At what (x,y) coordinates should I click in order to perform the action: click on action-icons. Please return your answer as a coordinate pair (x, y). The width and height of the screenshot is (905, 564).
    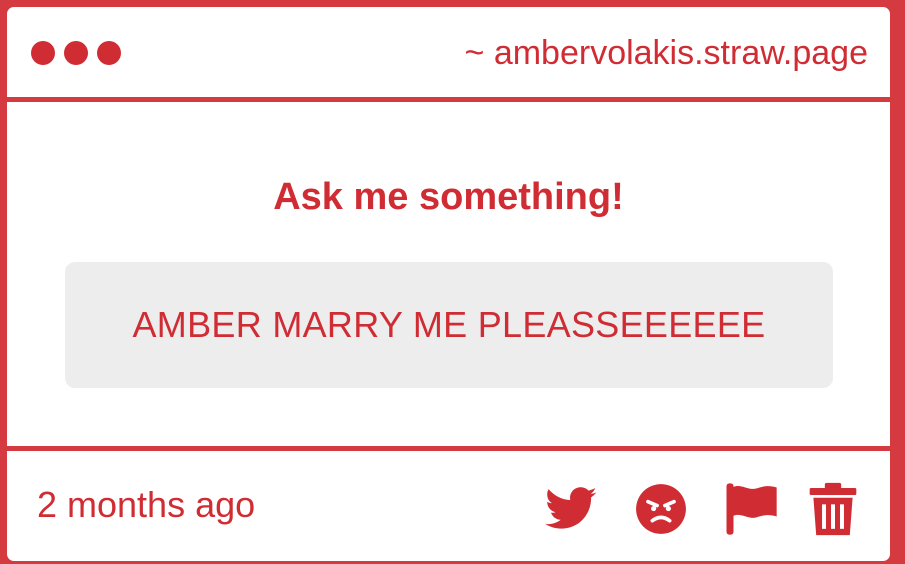
    Looking at the image, I should click on (703, 511).